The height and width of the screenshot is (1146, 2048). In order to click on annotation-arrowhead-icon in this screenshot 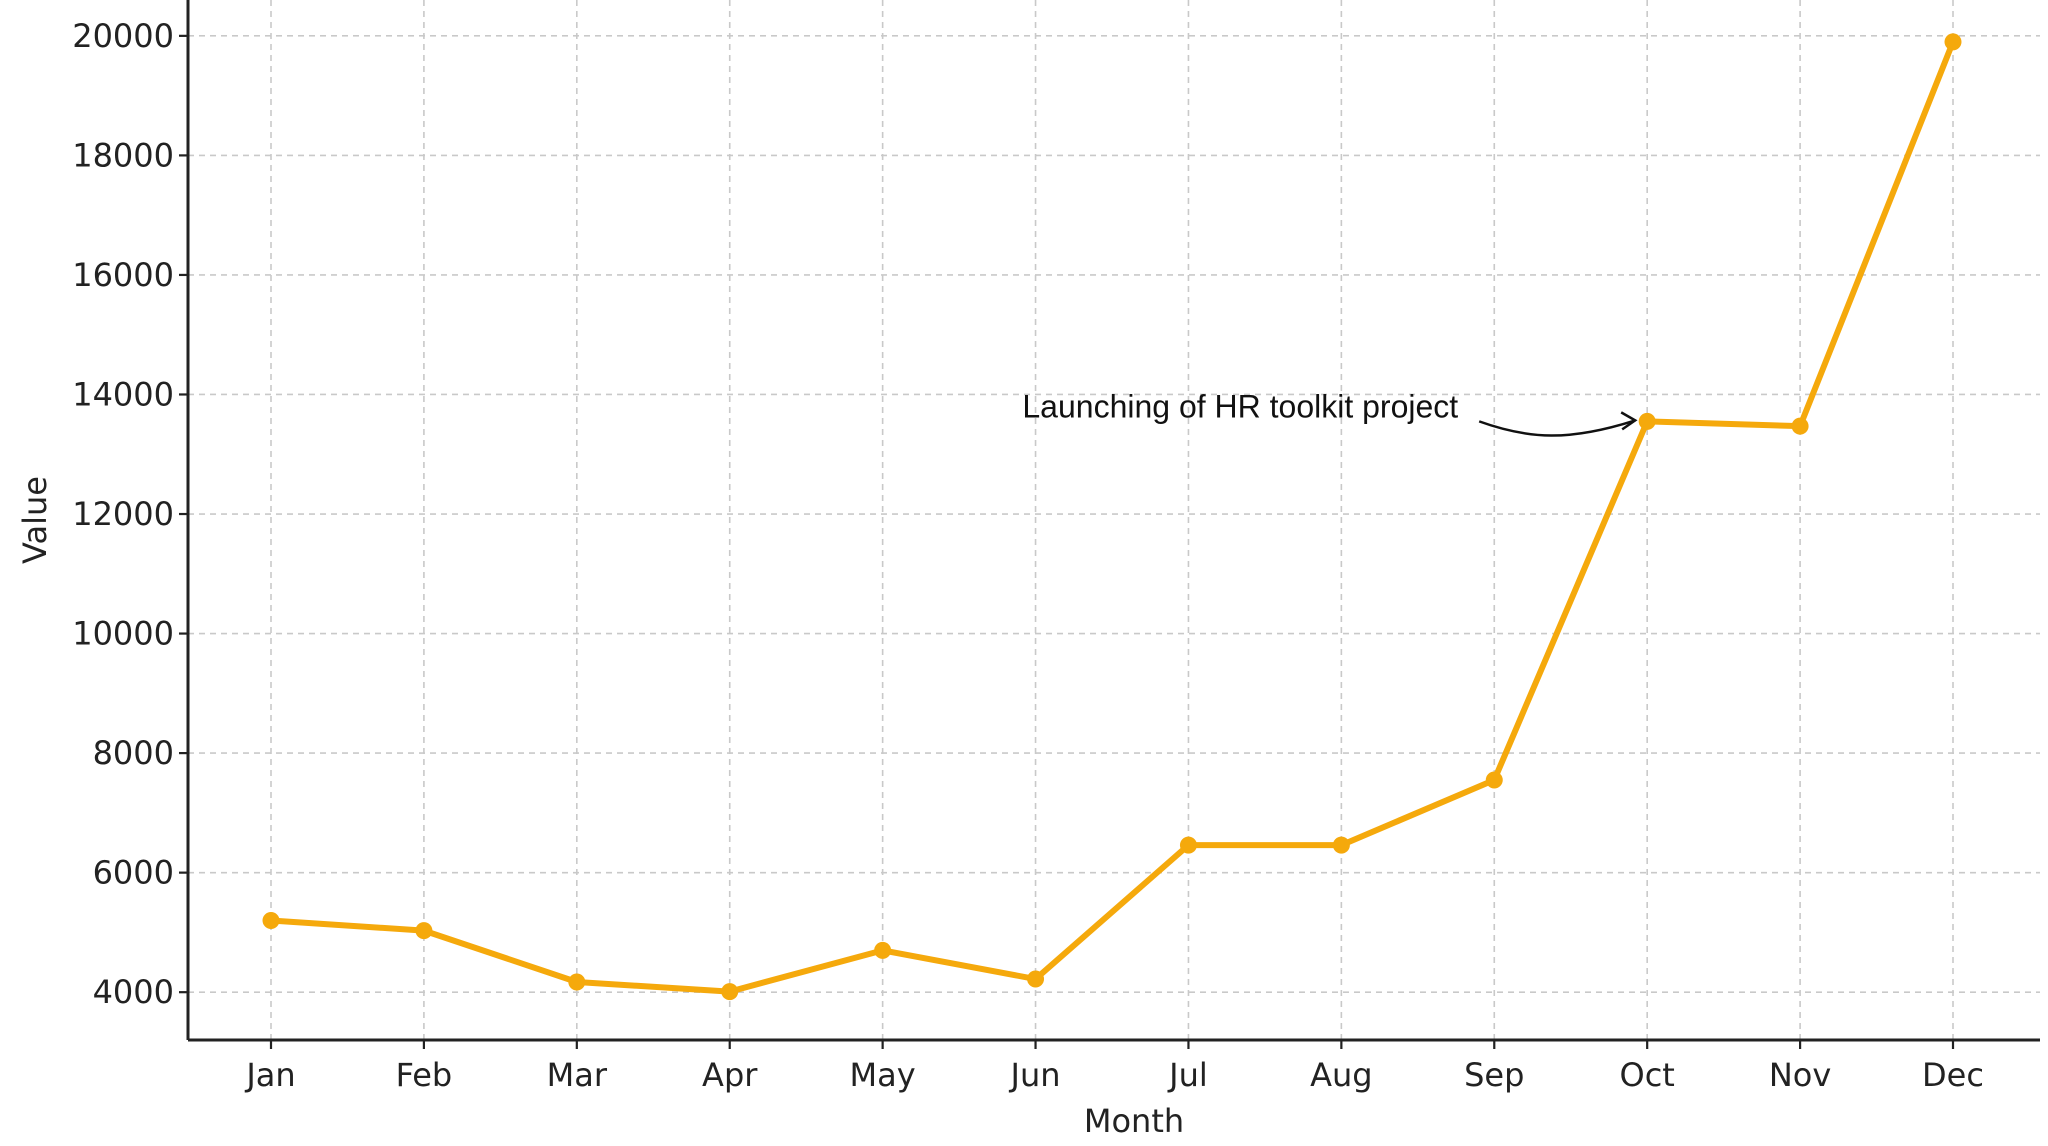, I will do `click(1629, 421)`.